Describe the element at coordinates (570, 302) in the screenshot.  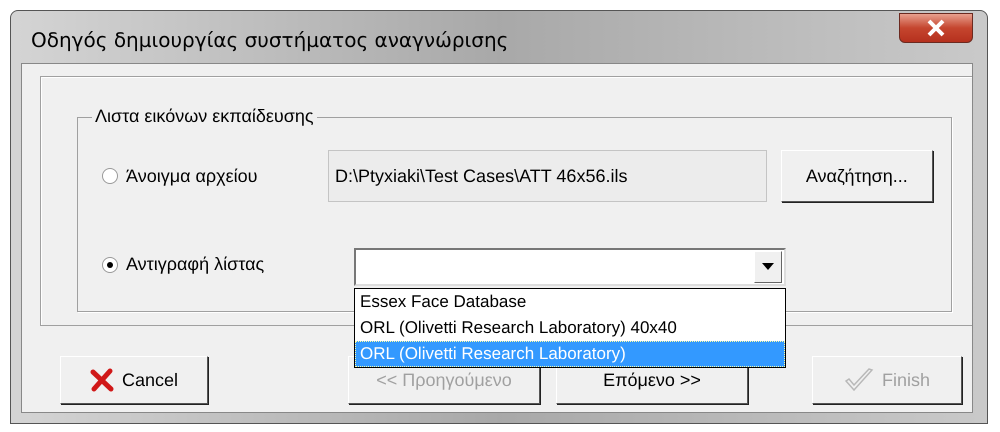
I see `dropdown-item: Essex Face Database` at that location.